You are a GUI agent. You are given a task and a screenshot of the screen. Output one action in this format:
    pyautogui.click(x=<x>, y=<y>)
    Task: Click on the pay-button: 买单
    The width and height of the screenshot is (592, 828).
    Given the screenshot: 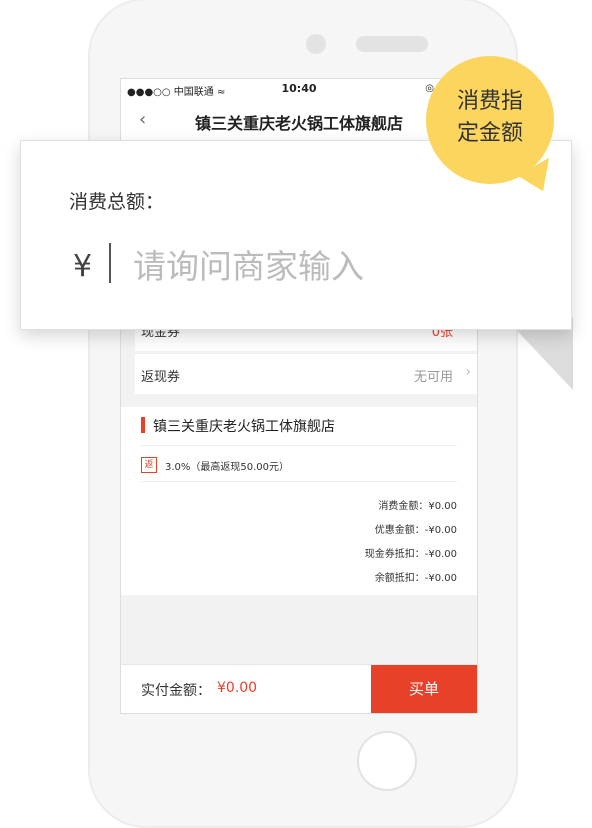 What is the action you would take?
    pyautogui.click(x=424, y=689)
    